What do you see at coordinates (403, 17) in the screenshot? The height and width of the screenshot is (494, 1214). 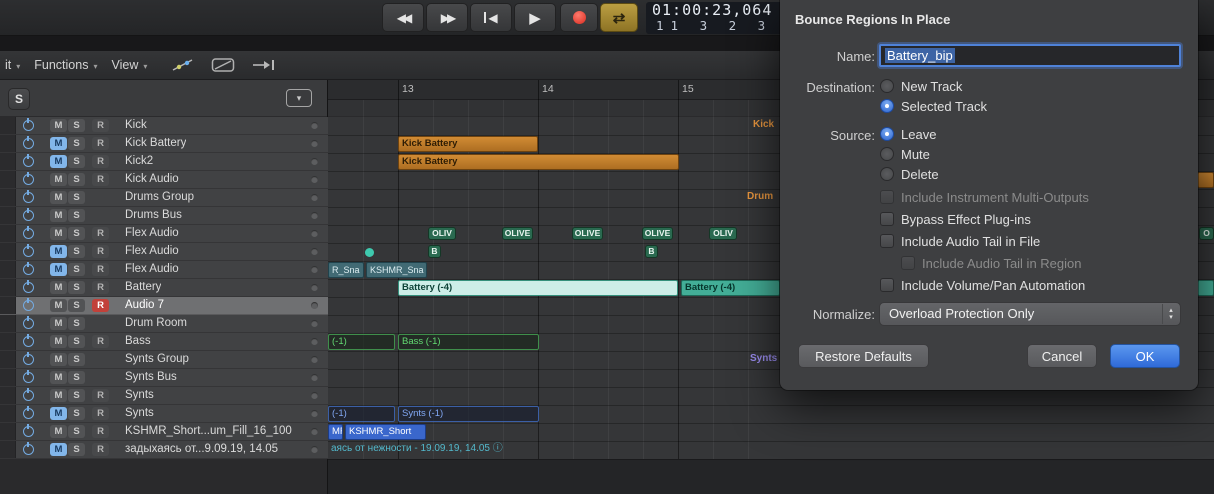 I see `rewind-button: ◀◀` at bounding box center [403, 17].